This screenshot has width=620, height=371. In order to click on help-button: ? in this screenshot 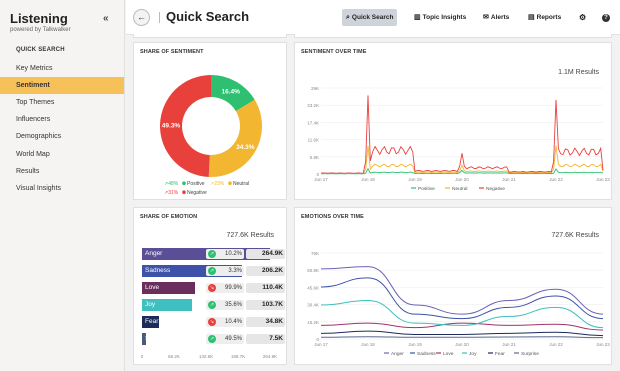, I will do `click(606, 17)`.